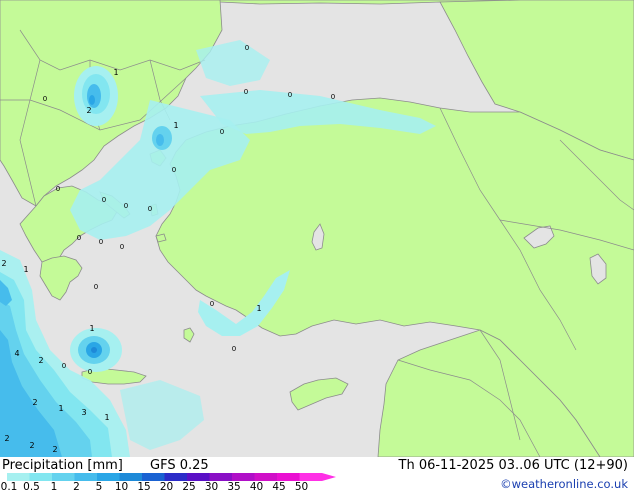 The image size is (634, 493). I want to click on legend-tick-label: 20, so click(166, 487).